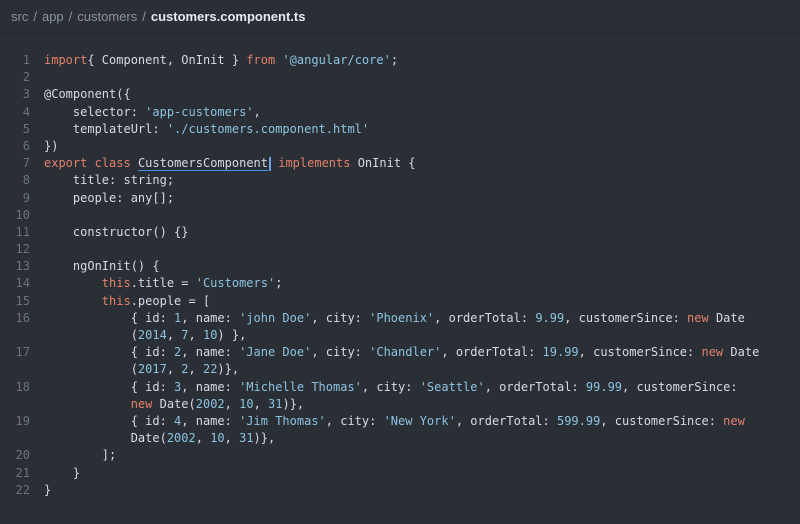  Describe the element at coordinates (333, 60) in the screenshot. I see `string-token: '@angular/core'` at that location.